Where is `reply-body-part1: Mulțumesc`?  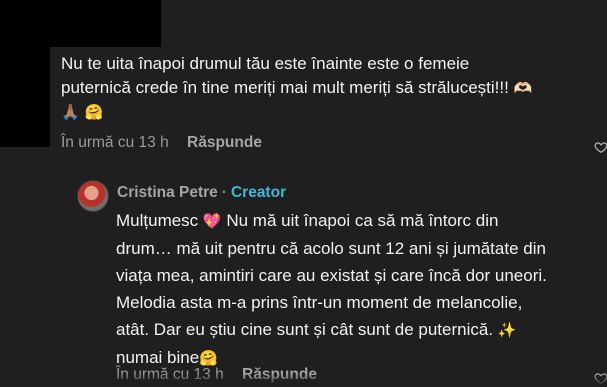
reply-body-part1: Mulțumesc is located at coordinates (159, 220).